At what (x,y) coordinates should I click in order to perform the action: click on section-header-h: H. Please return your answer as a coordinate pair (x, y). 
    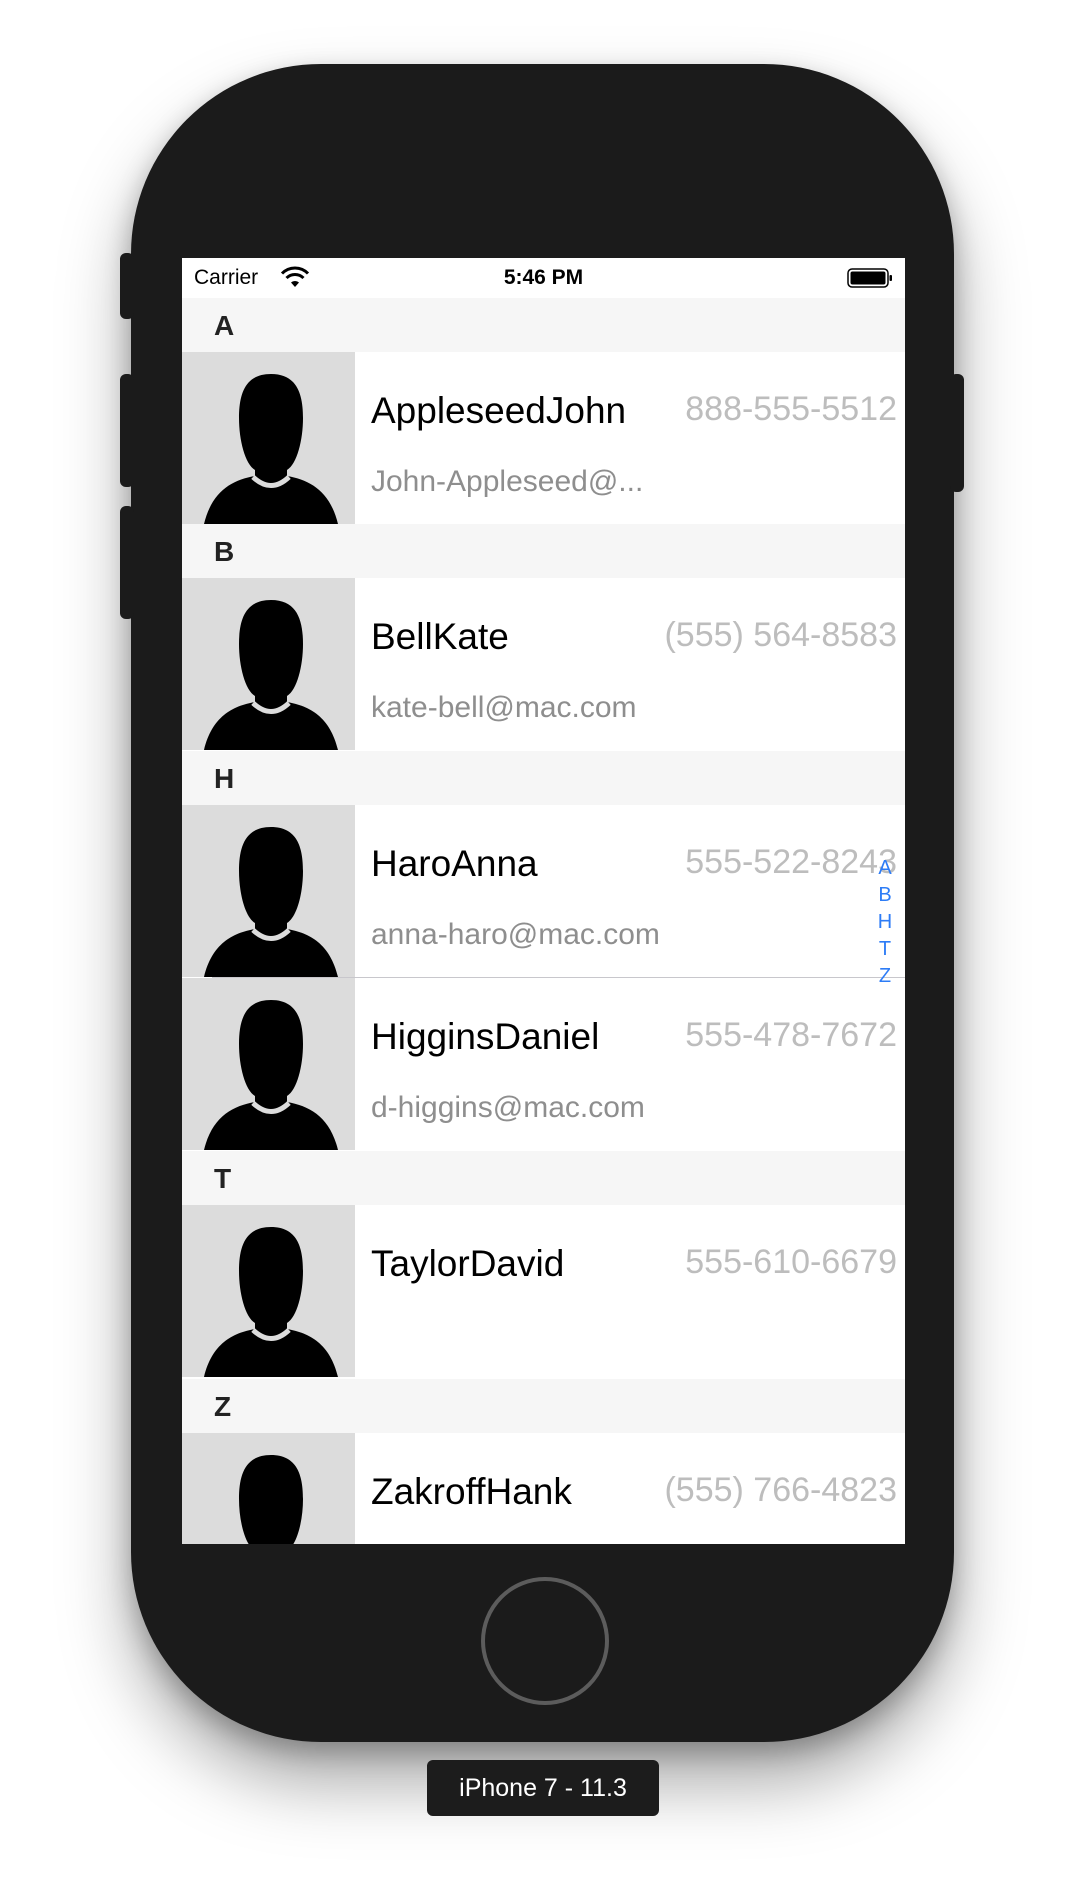
    Looking at the image, I should click on (543, 778).